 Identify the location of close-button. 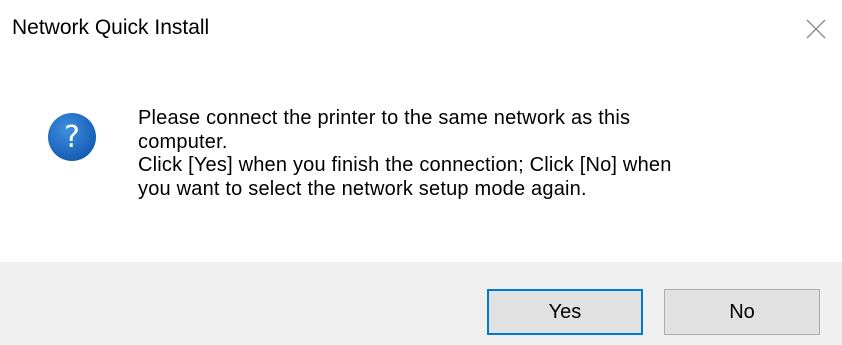
(816, 30).